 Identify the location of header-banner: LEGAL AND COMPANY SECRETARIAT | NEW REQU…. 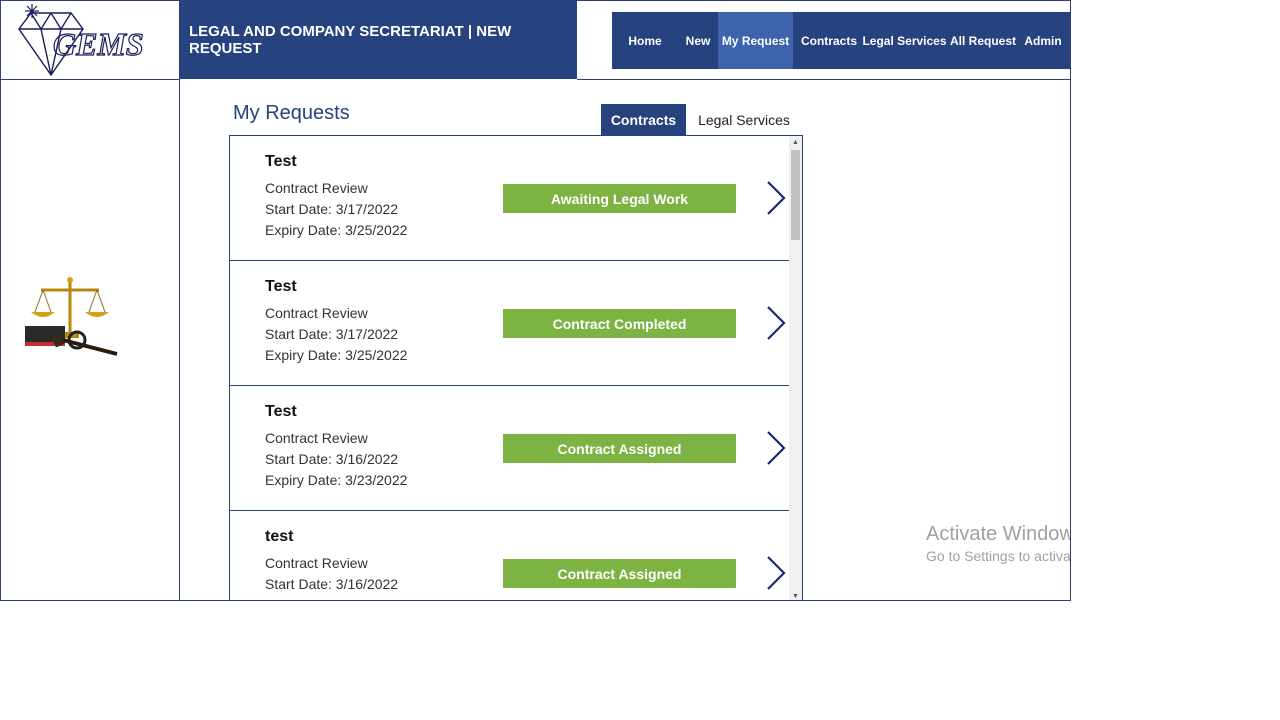
(378, 40).